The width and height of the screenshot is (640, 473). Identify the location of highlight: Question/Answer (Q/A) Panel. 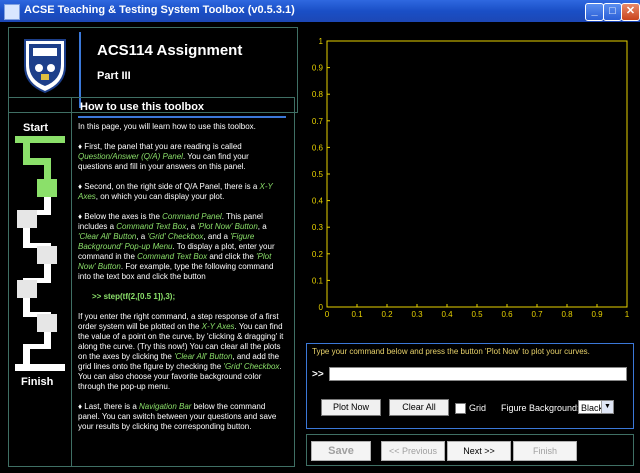
(130, 156).